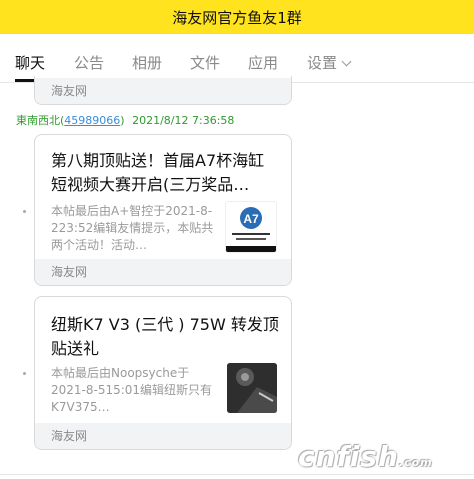 The height and width of the screenshot is (479, 474). I want to click on site-watermark: cnfish.com, so click(365, 456).